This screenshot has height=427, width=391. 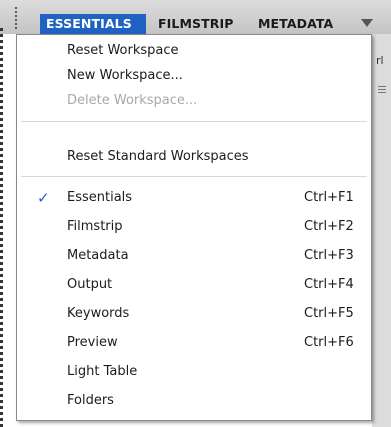 What do you see at coordinates (329, 197) in the screenshot?
I see `menu-item-shortcut: Ctrl+F1` at bounding box center [329, 197].